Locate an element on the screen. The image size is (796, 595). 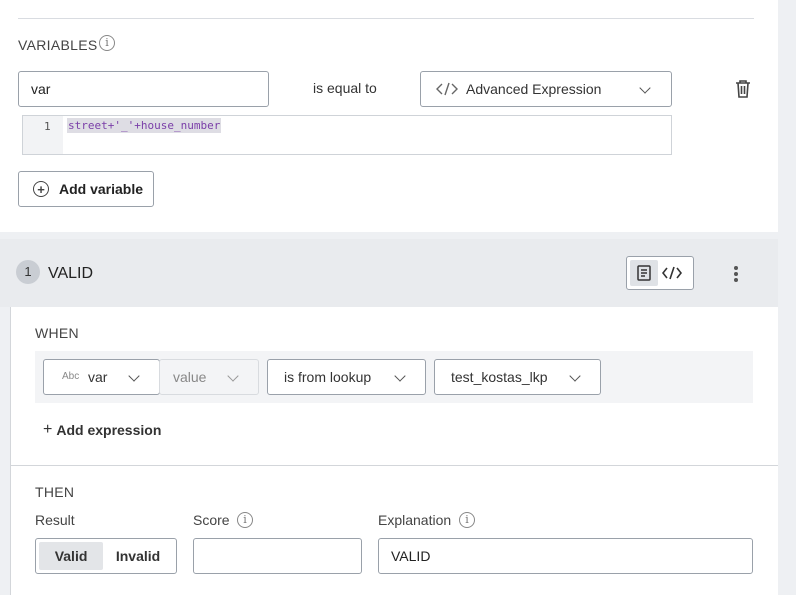
rule-number-badge: 1 is located at coordinates (28, 272).